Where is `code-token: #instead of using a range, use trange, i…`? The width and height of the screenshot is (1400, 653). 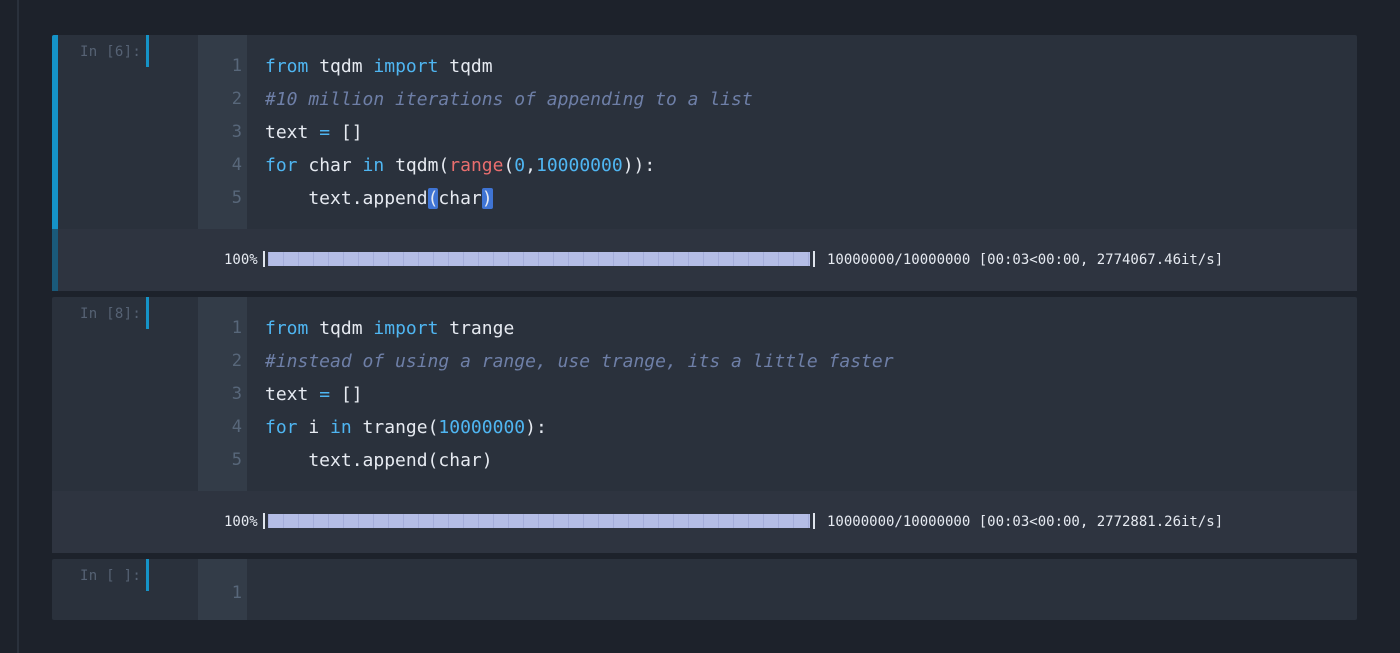
code-token: #instead of using a range, use trange, i… is located at coordinates (579, 361).